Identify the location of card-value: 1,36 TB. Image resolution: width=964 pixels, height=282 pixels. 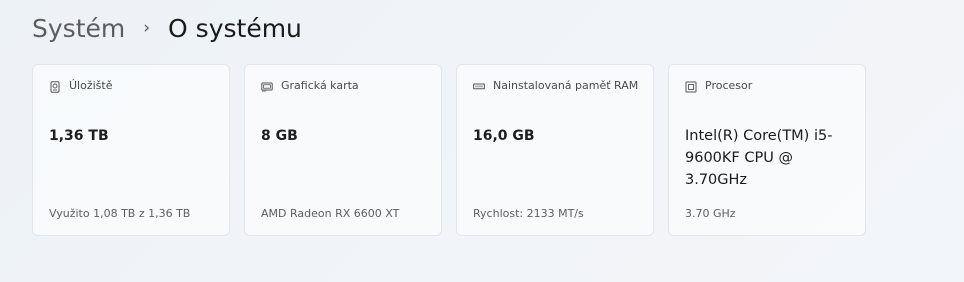
(79, 136).